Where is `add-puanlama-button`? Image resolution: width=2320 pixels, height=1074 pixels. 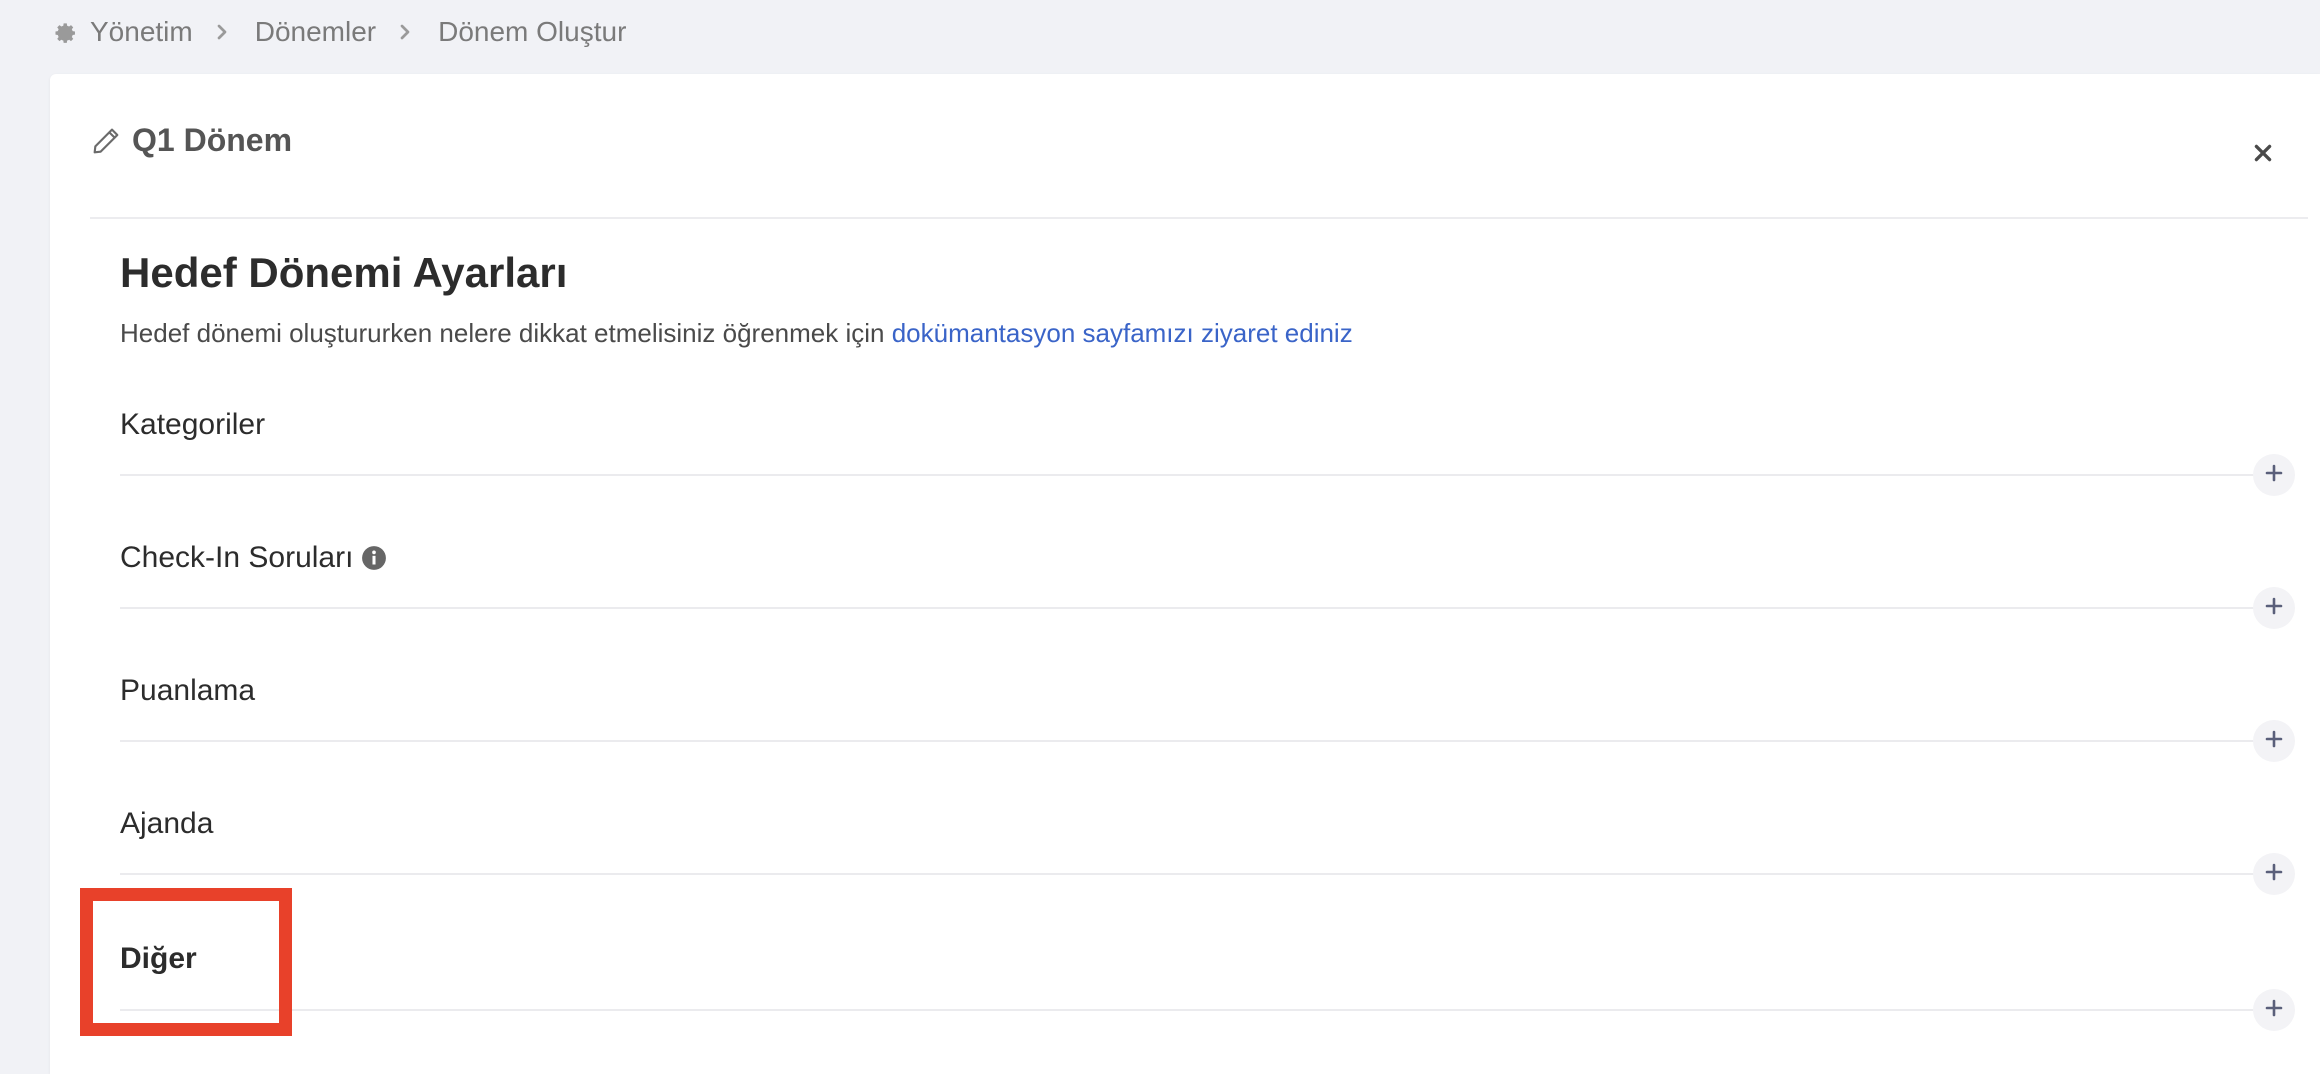
add-puanlama-button is located at coordinates (2274, 741).